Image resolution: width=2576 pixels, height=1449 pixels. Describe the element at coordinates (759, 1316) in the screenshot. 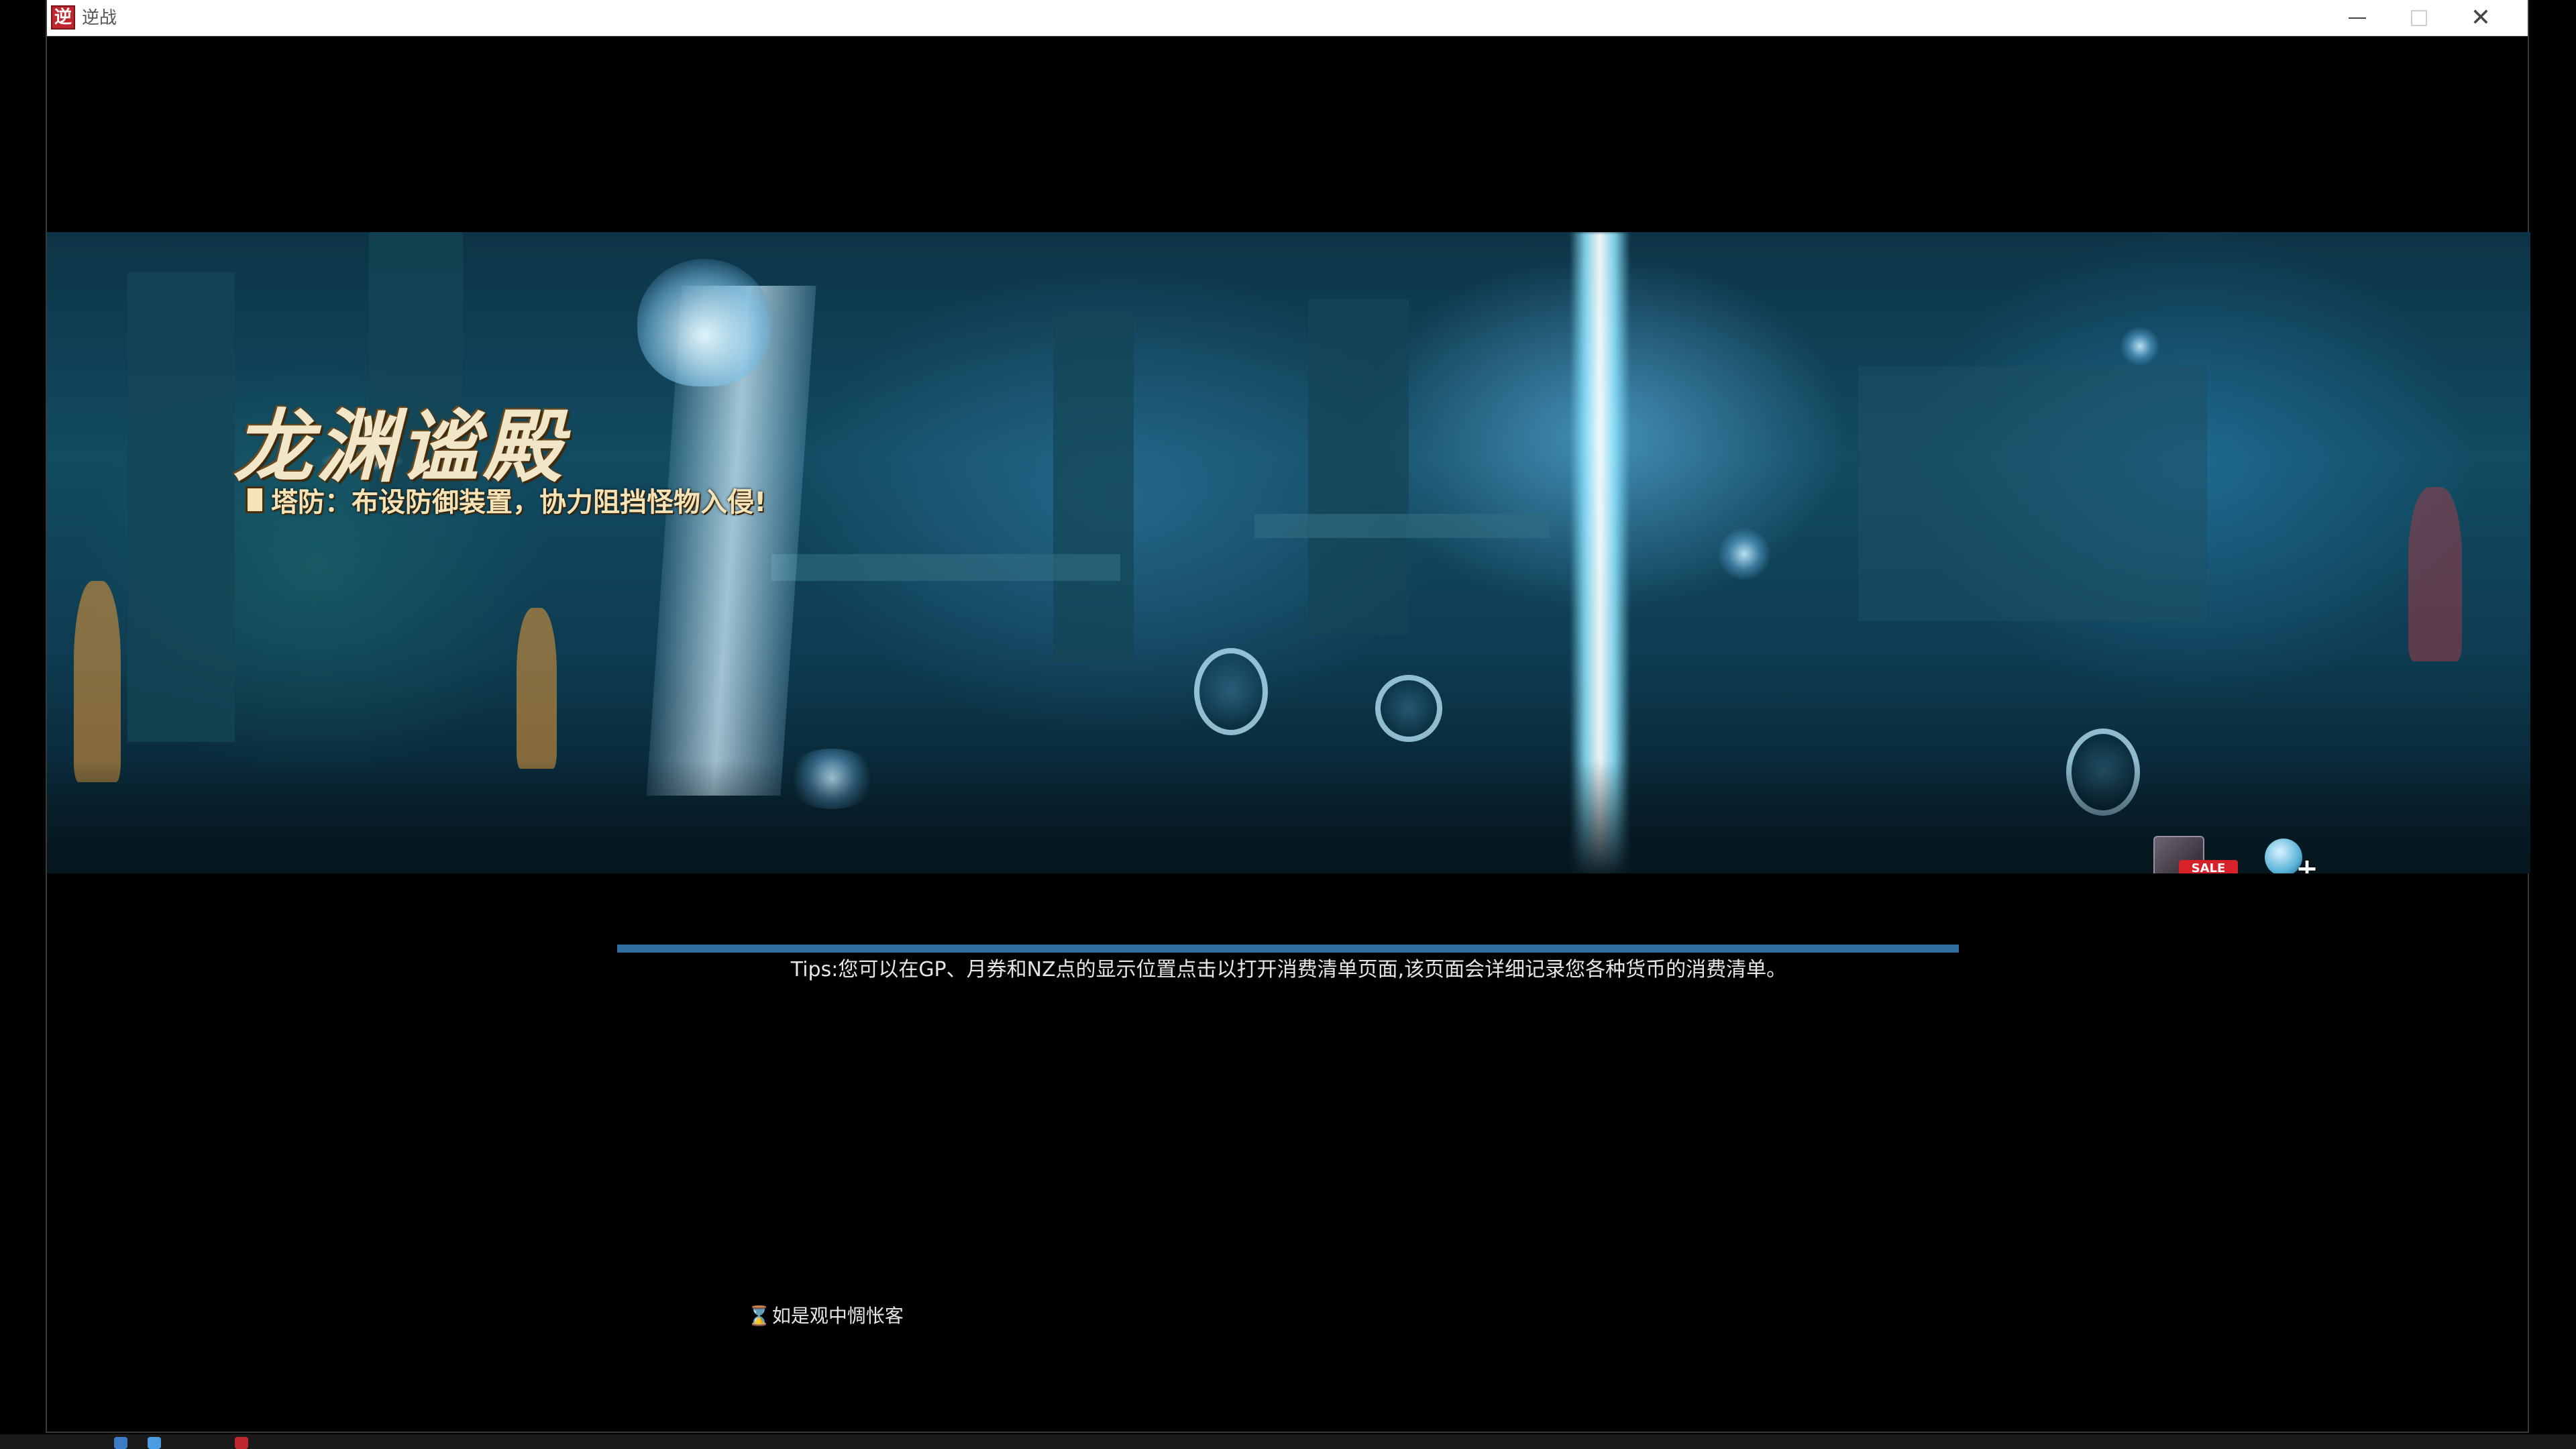

I see `hourglass-icon: ⌛` at that location.